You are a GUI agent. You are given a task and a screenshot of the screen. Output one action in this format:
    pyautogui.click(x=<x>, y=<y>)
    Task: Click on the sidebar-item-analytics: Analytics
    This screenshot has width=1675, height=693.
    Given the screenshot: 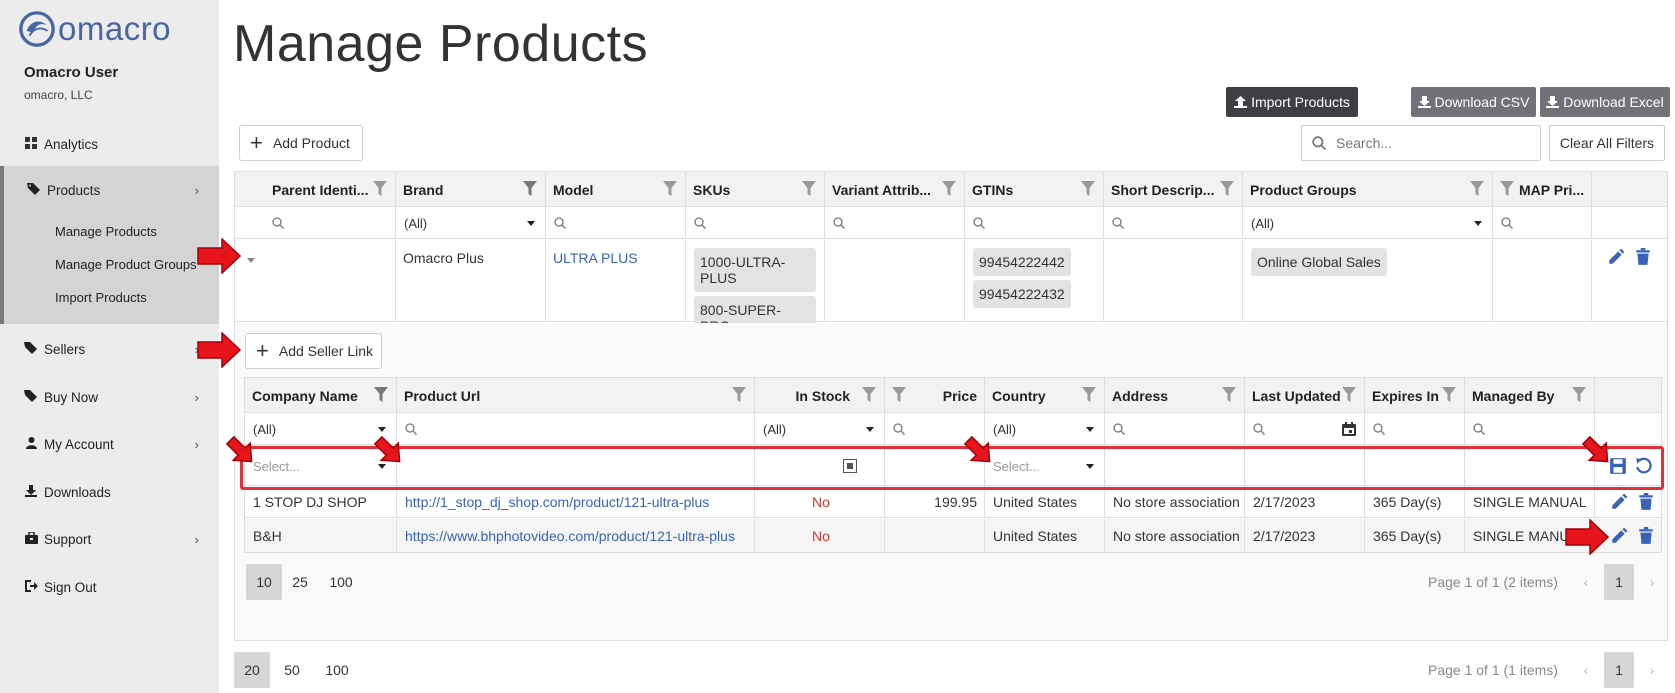 What is the action you would take?
    pyautogui.click(x=109, y=144)
    